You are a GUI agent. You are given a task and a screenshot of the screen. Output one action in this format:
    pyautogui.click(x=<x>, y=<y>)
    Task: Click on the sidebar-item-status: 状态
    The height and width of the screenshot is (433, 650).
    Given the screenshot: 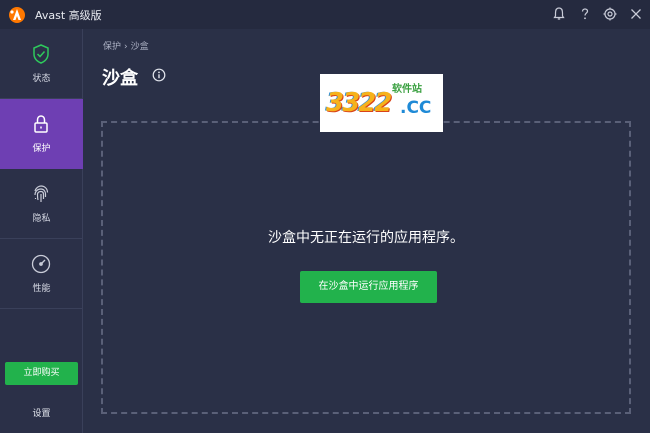 What is the action you would take?
    pyautogui.click(x=41, y=64)
    